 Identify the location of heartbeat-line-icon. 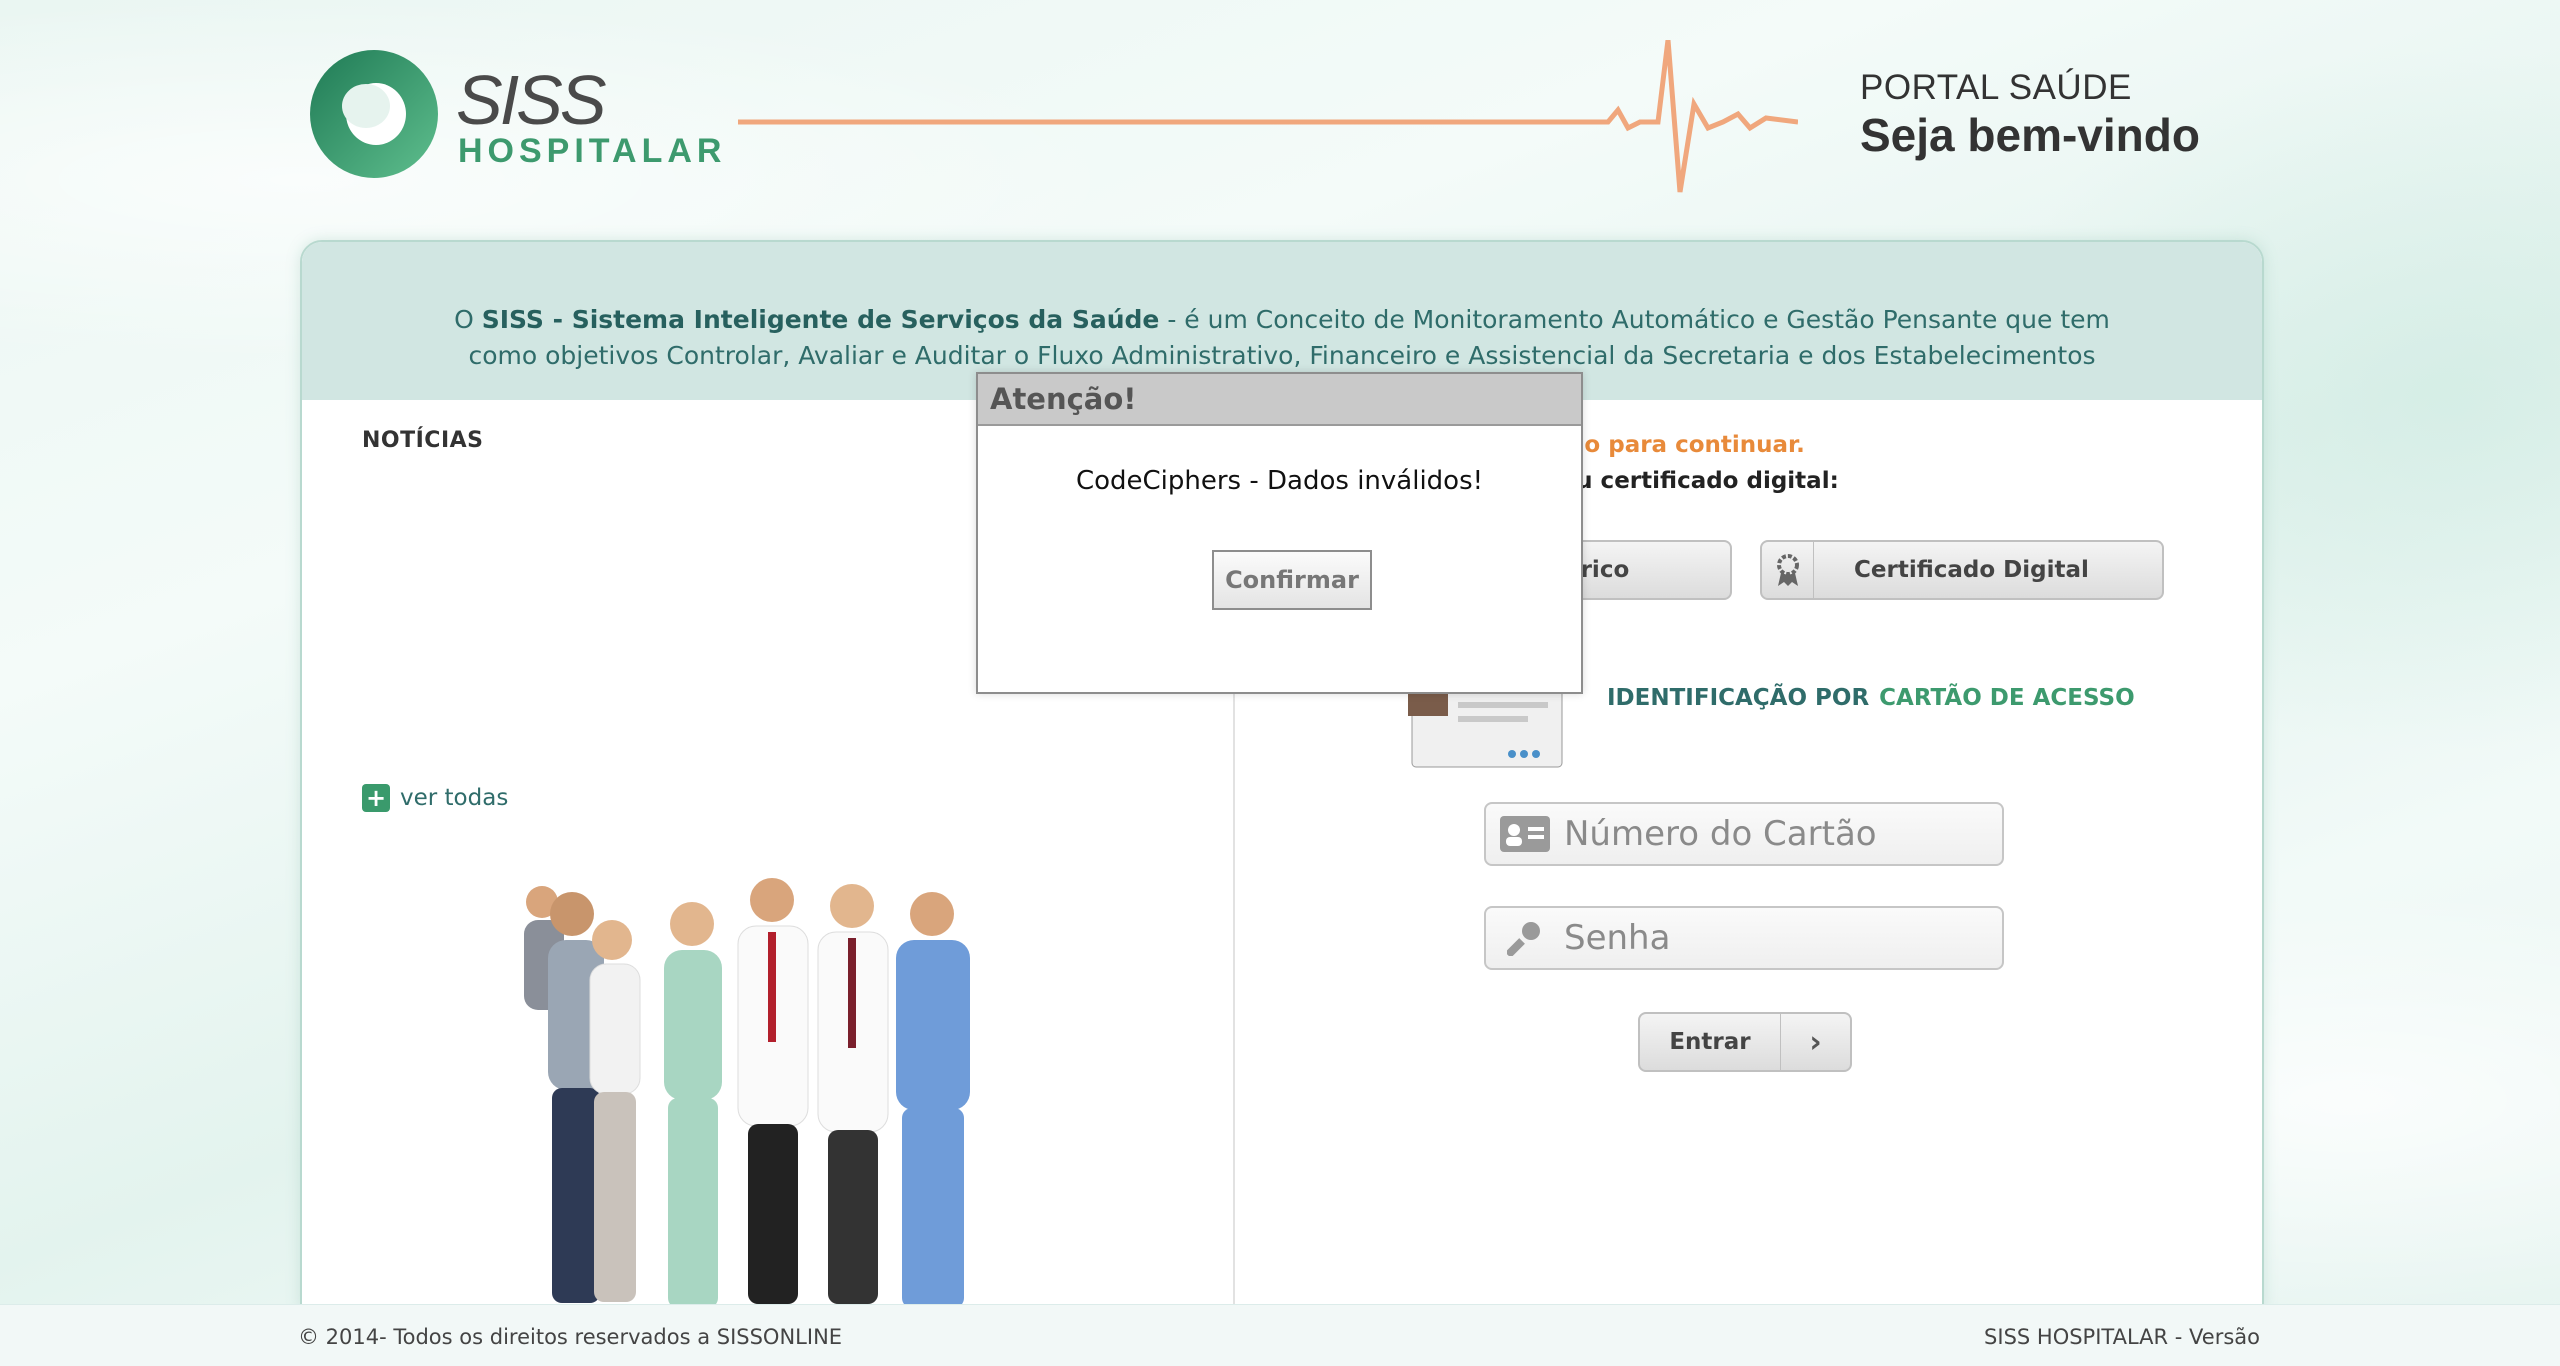
(1268, 116).